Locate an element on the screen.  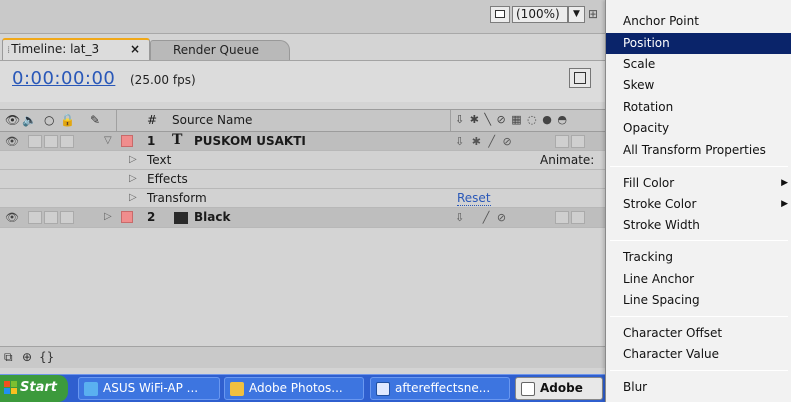
start-button: Start is located at coordinates (34, 388).